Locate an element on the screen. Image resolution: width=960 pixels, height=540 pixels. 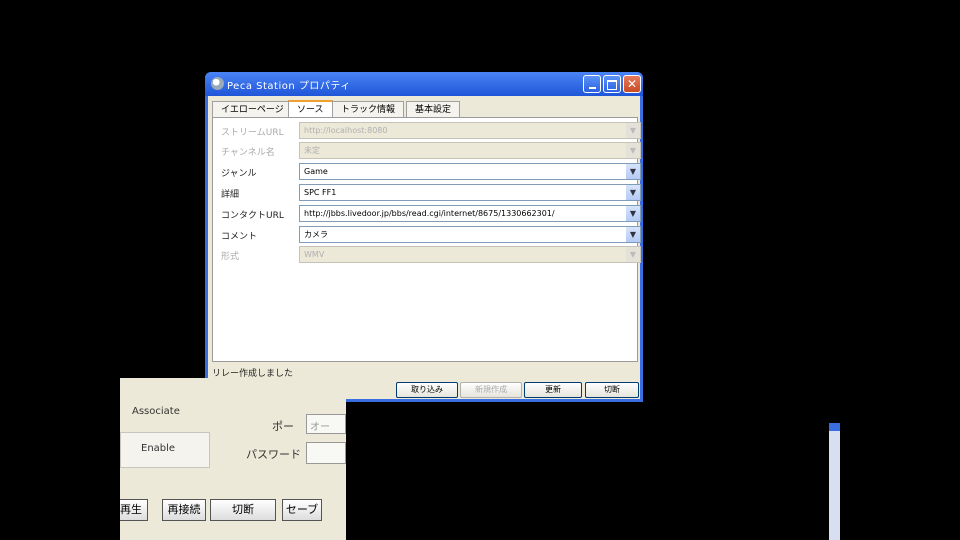
save-button: セーブ is located at coordinates (302, 510).